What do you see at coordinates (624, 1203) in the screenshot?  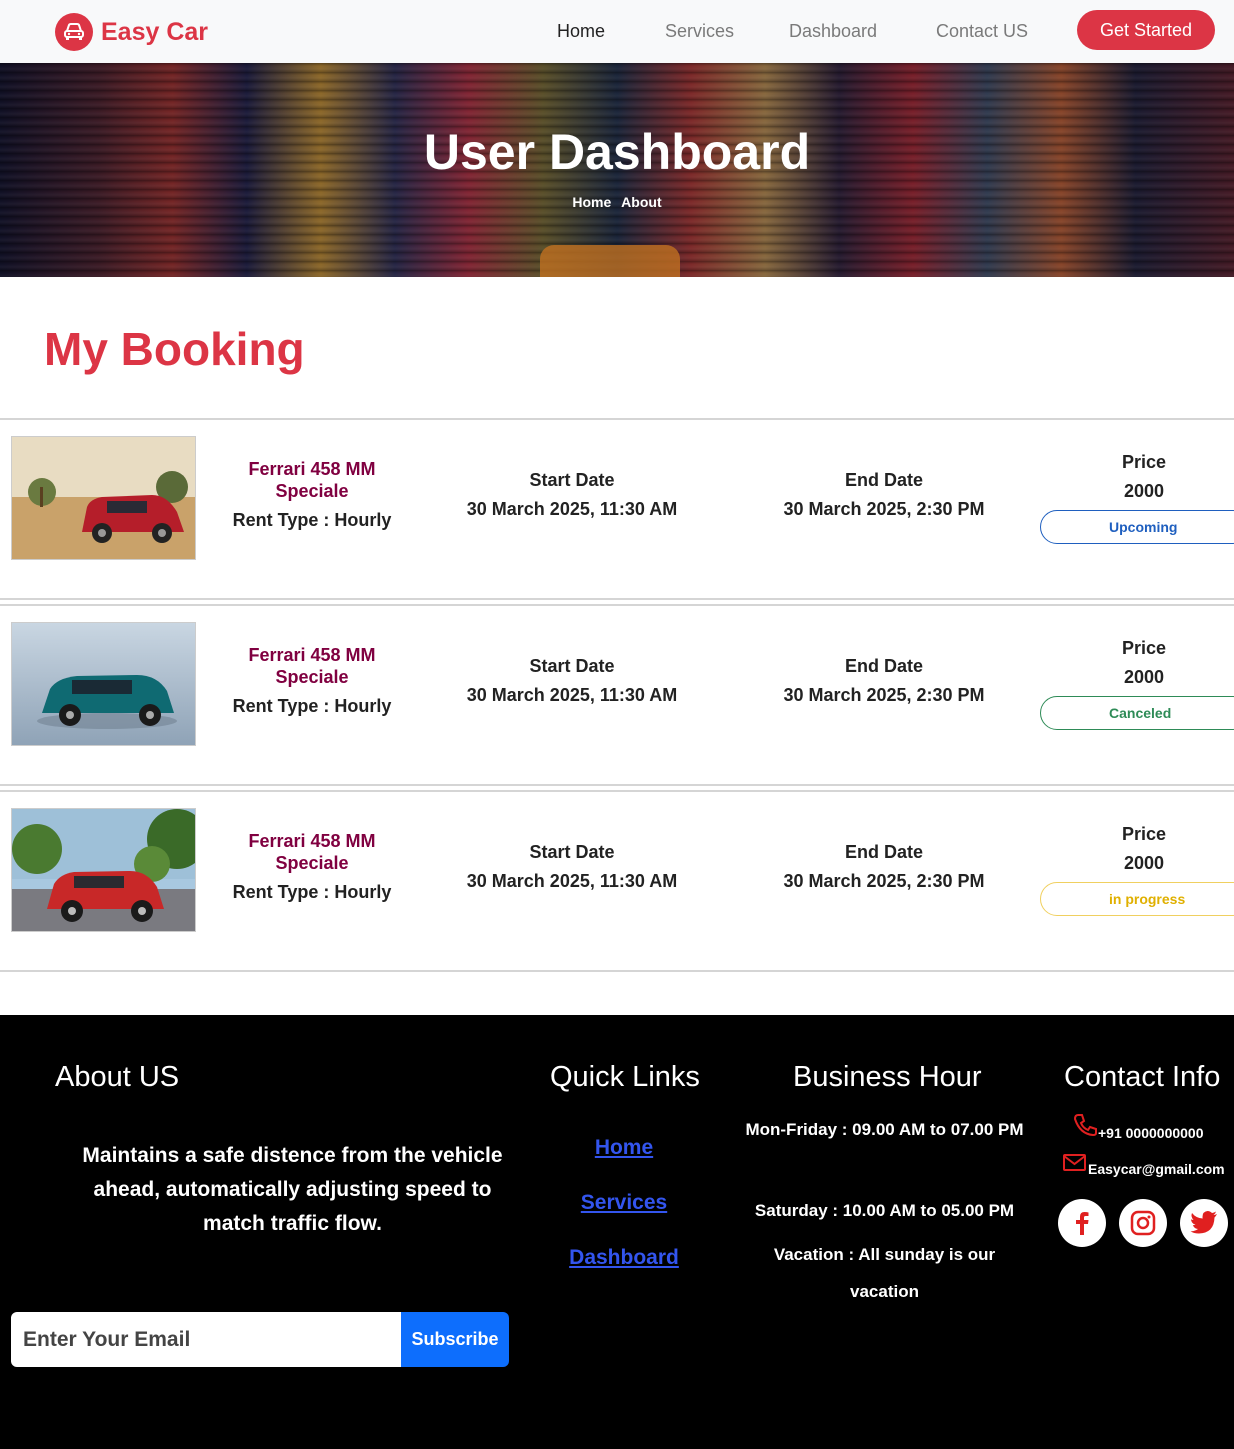 I see `footer-link-services: Services` at bounding box center [624, 1203].